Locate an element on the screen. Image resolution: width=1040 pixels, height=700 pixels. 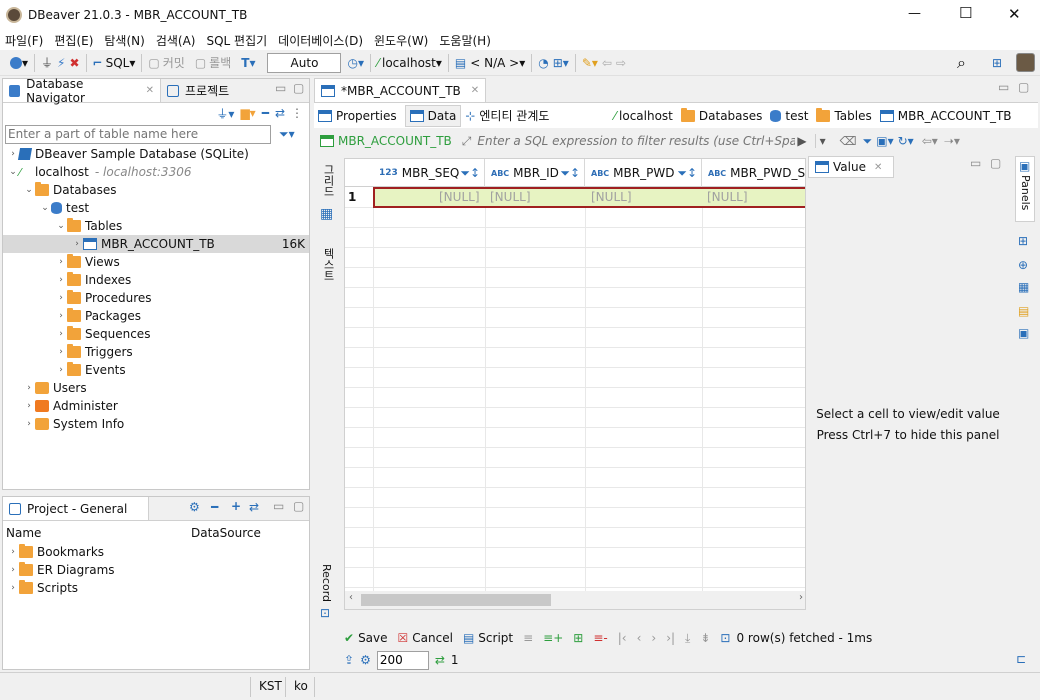
maximize-editor-icon: ▢ is located at coordinates (1023, 87).